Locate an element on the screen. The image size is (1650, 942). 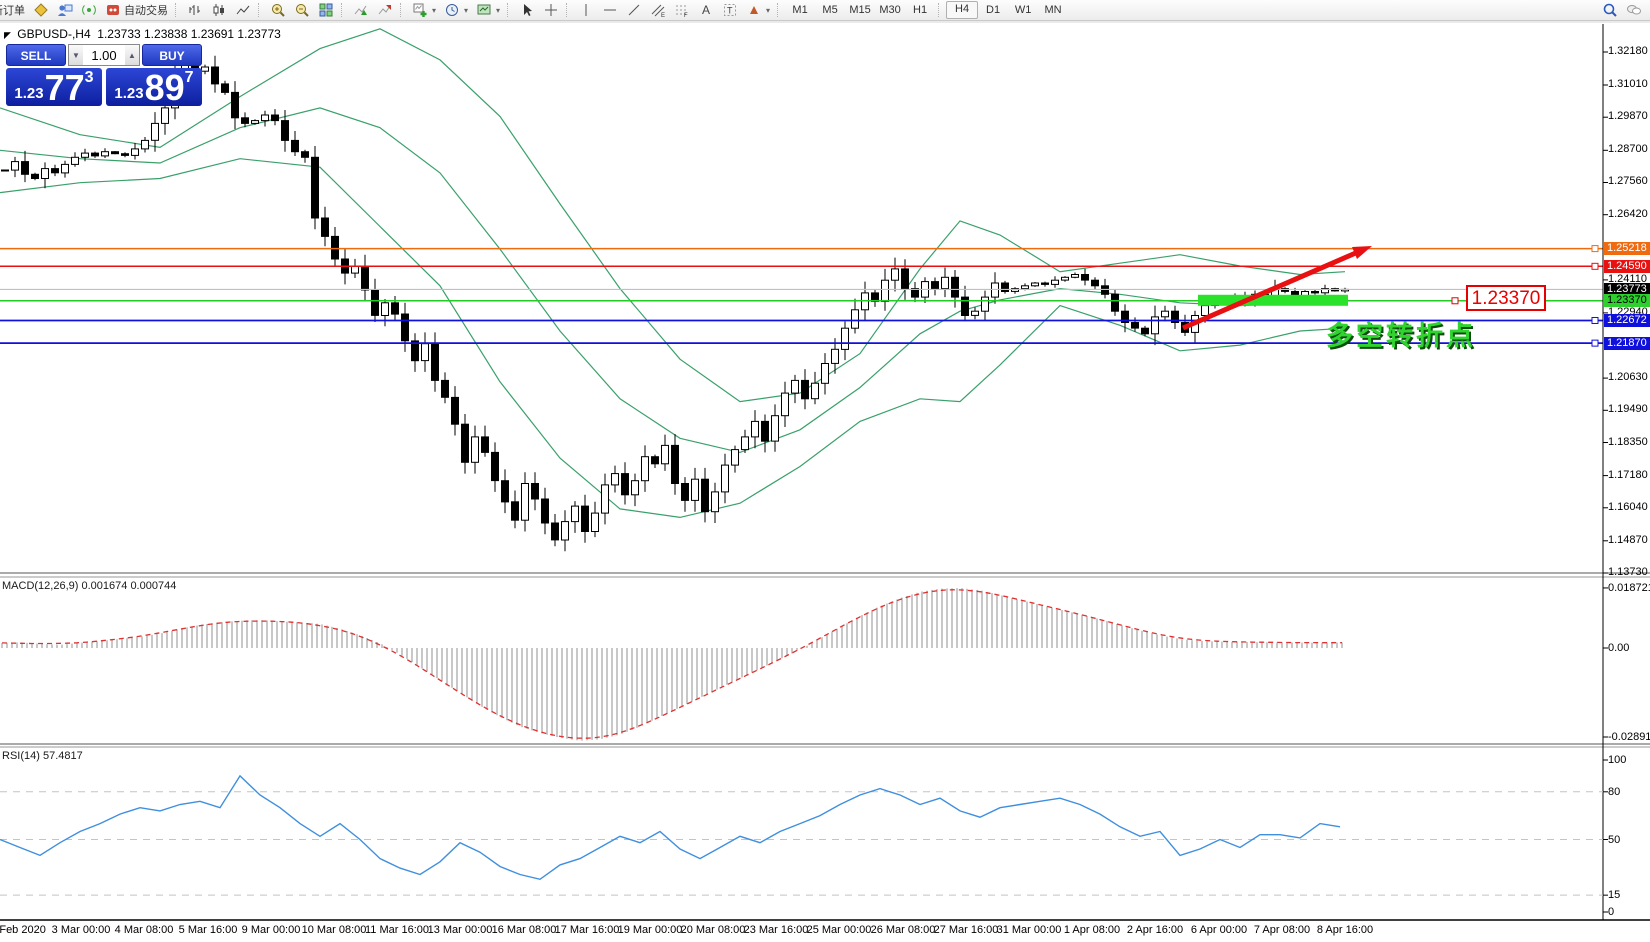
buy-button: BUY is located at coordinates (172, 55).